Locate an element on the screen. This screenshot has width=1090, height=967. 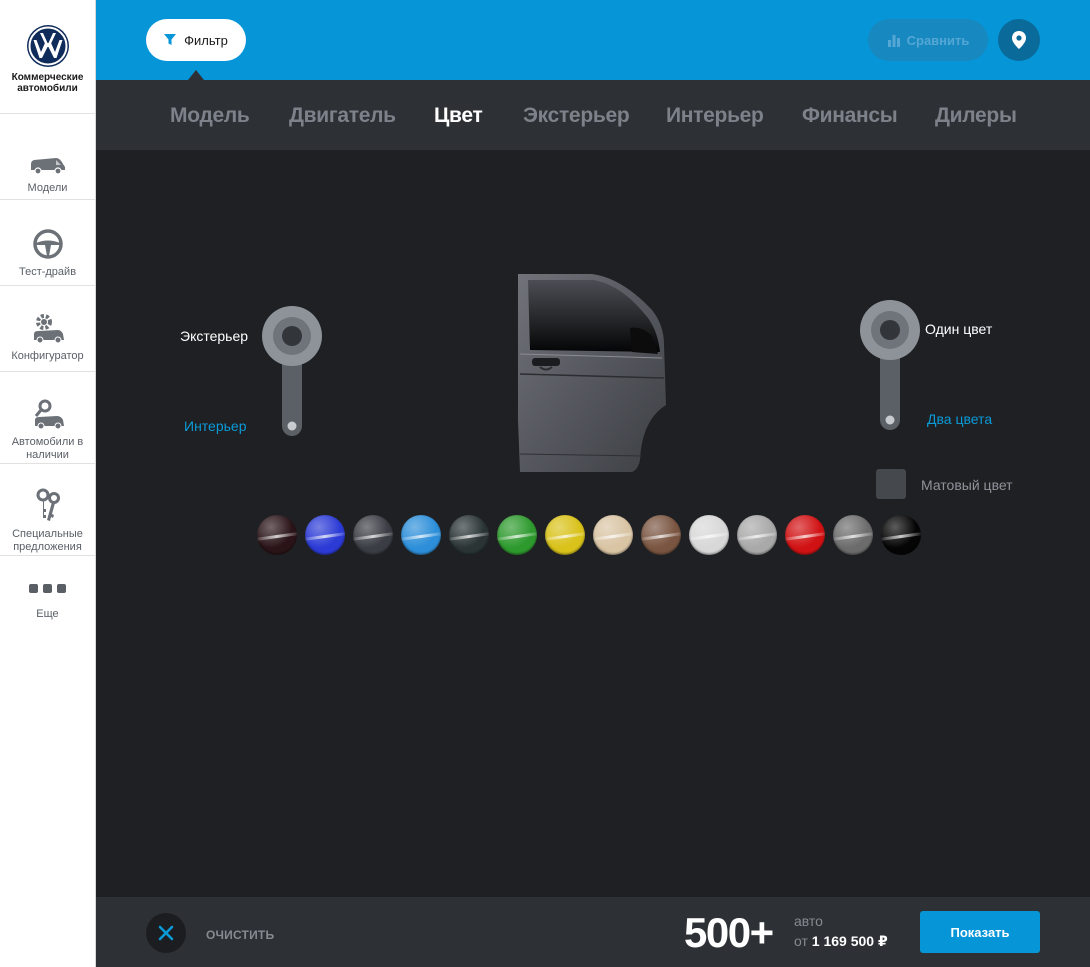
sidebar-item-test-drive: Тест-драйв is located at coordinates (47, 243).